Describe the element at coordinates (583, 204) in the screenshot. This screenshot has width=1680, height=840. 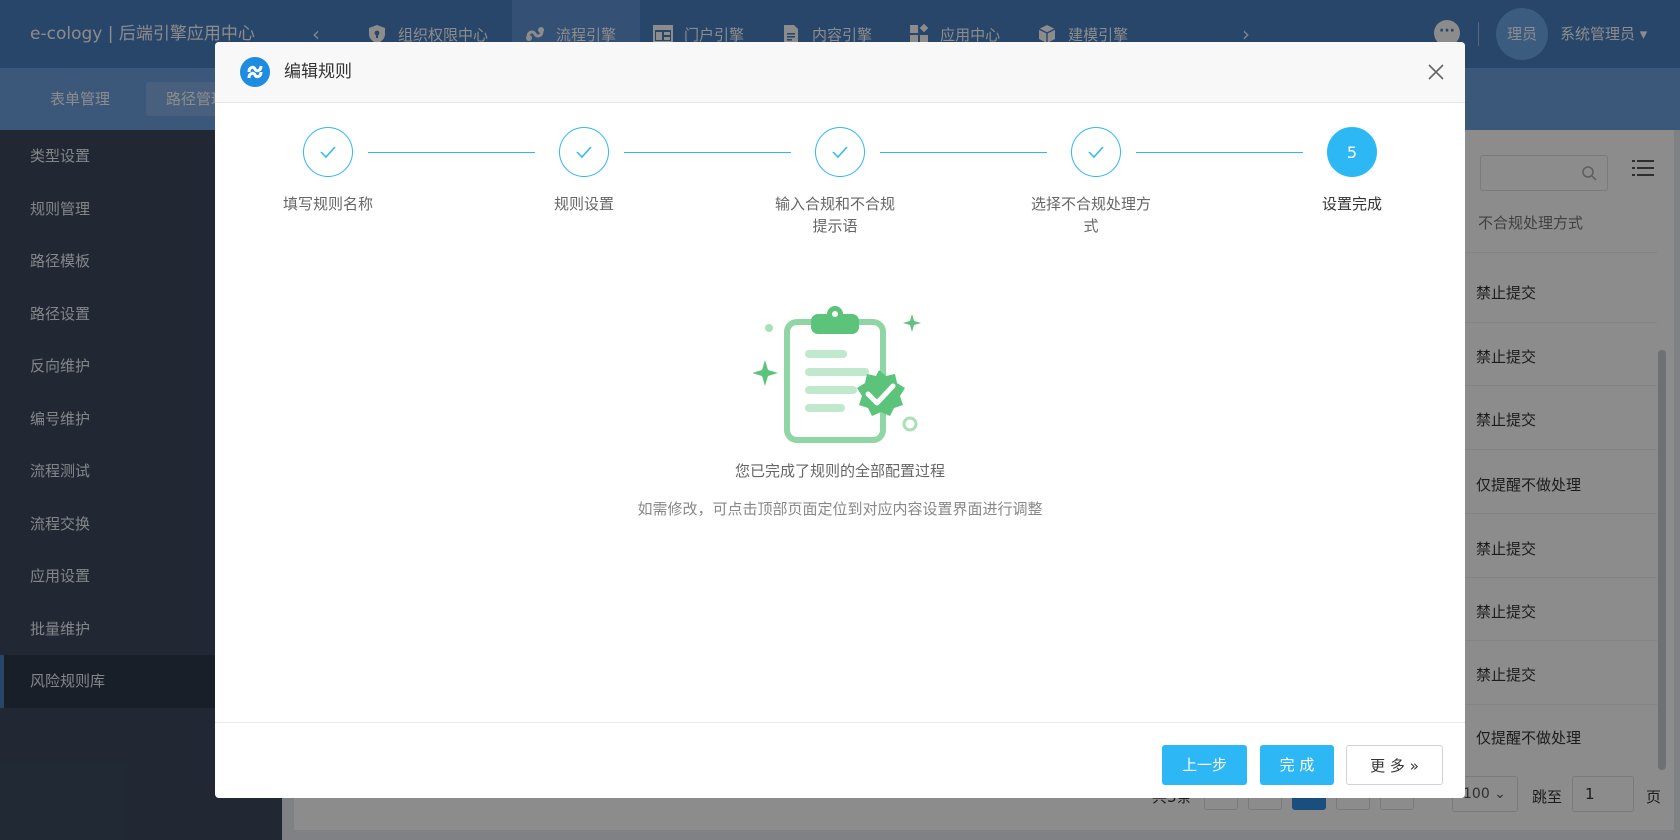
I see `step-2-label: 规则设置` at that location.